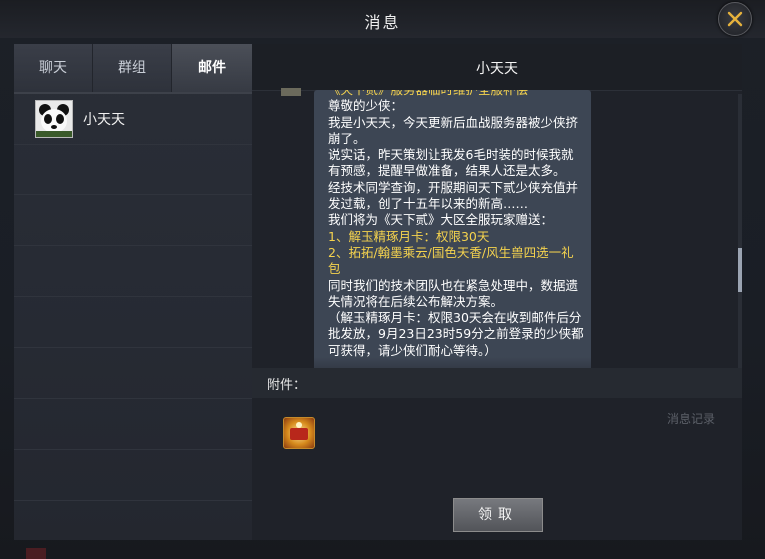 The image size is (765, 559). I want to click on attachment-label: 附件：, so click(287, 385).